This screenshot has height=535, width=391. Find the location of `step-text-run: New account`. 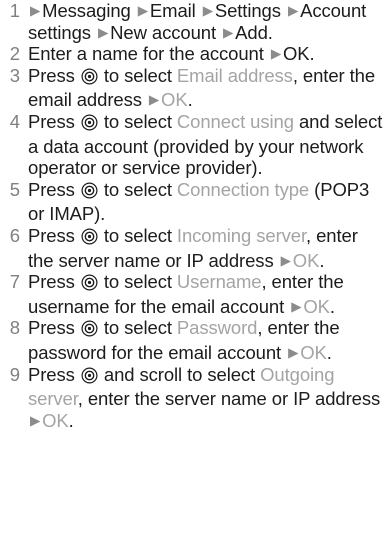

step-text-run: New account is located at coordinates (166, 32).